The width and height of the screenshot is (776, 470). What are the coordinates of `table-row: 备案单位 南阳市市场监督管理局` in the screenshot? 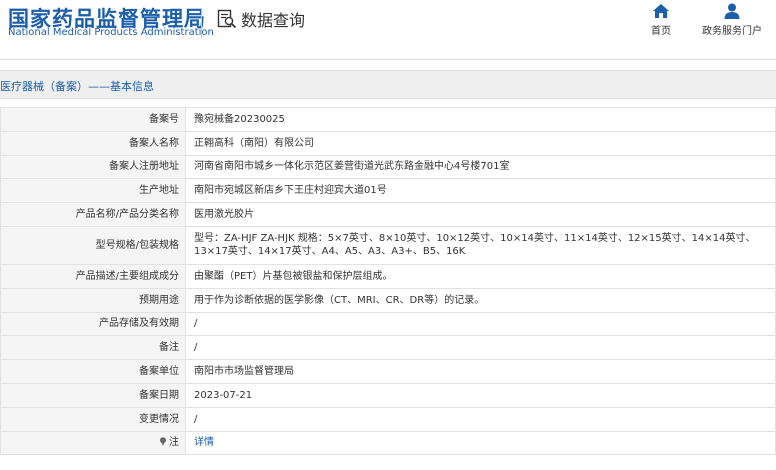 It's located at (388, 371).